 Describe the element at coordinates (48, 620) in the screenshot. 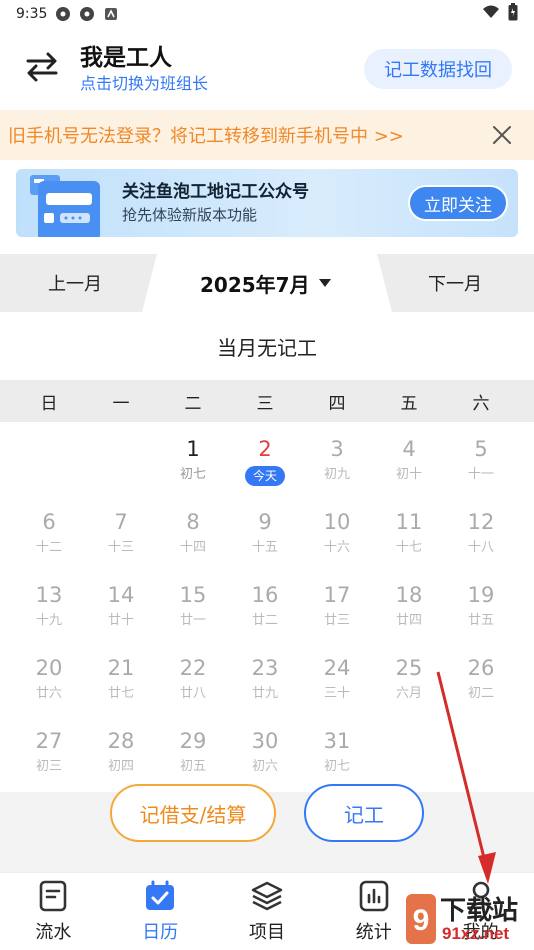

I see `lunar-date: 十九` at that location.